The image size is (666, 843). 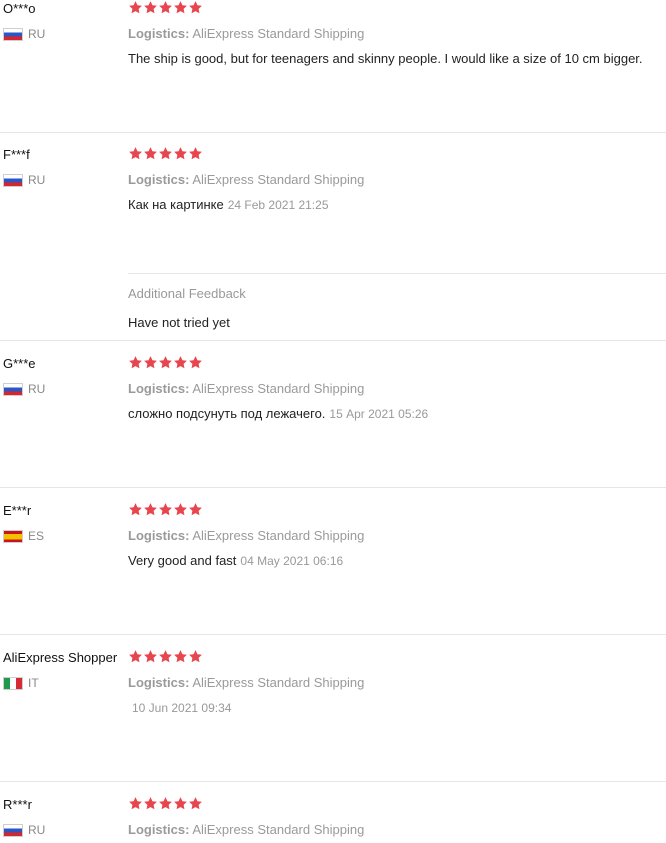 I want to click on review-comment: Как на картинке 24 Feb 2021 21:25, so click(x=397, y=205).